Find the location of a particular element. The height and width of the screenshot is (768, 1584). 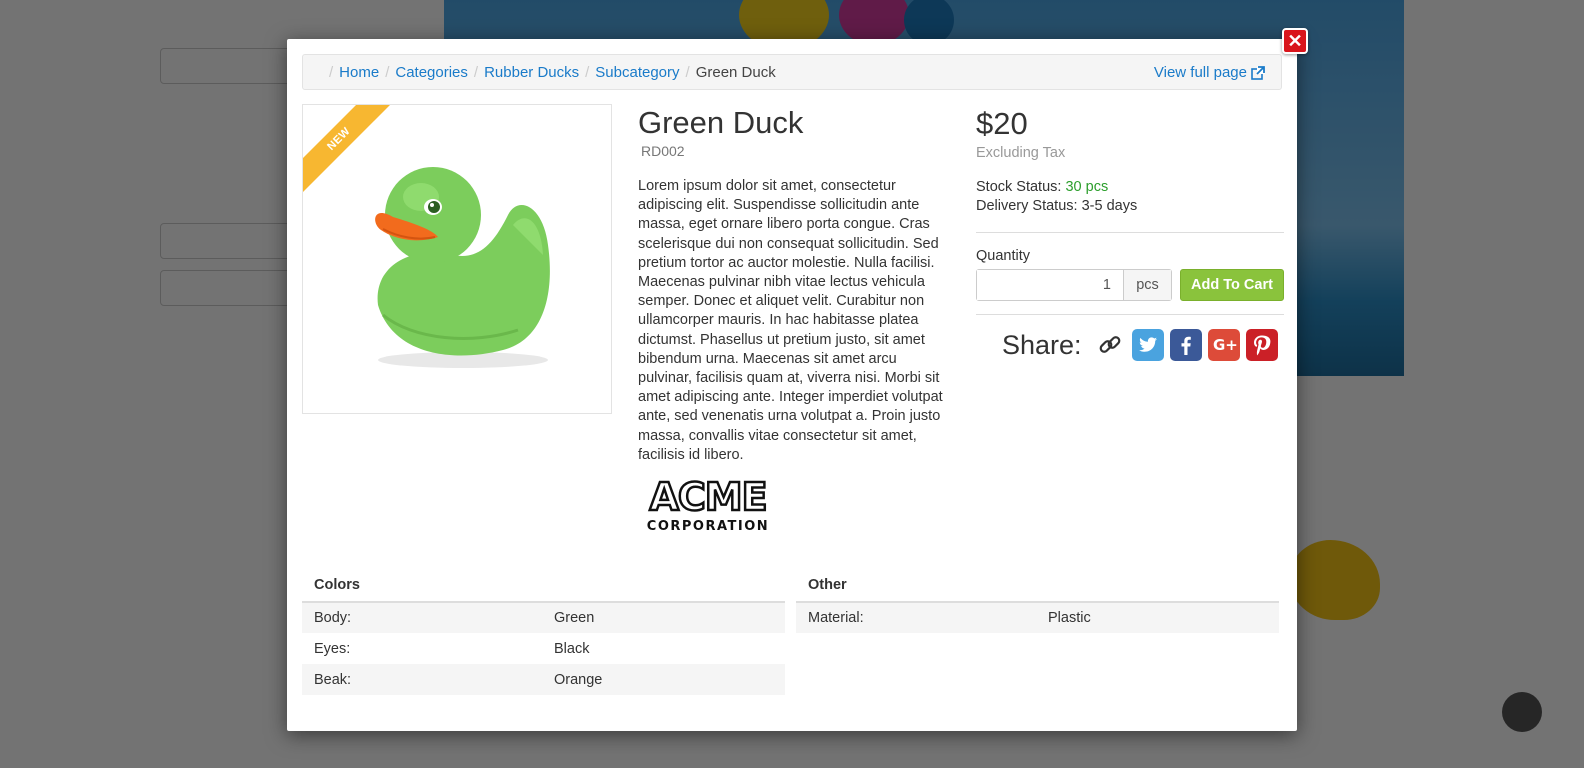

google-plus-icon: G+ is located at coordinates (1223, 345).